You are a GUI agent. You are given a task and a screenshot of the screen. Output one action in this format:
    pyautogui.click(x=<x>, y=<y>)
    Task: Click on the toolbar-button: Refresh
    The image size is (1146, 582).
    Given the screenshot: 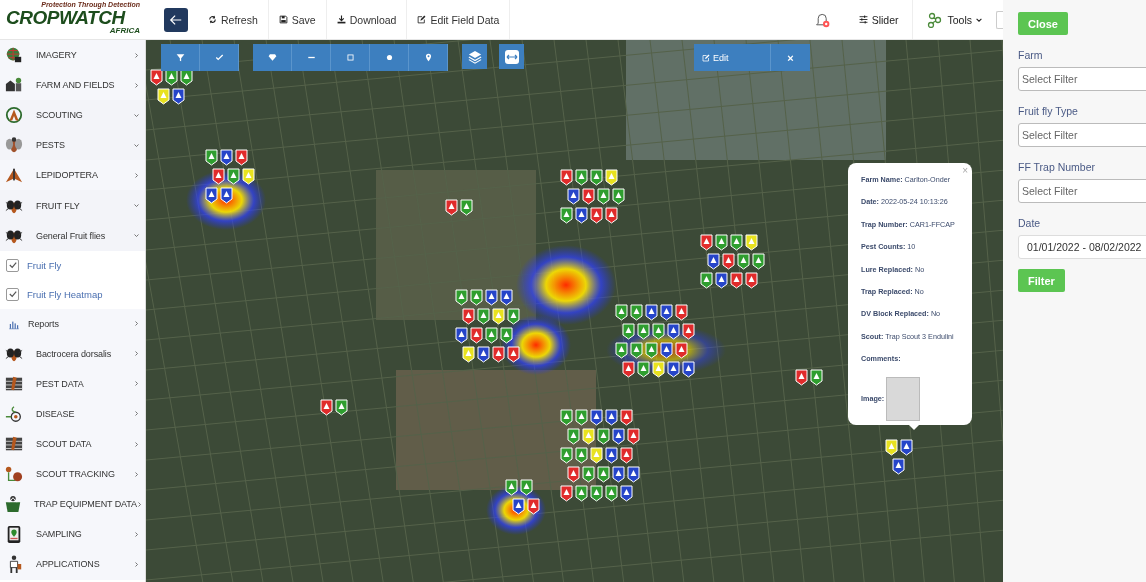 What is the action you would take?
    pyautogui.click(x=233, y=19)
    